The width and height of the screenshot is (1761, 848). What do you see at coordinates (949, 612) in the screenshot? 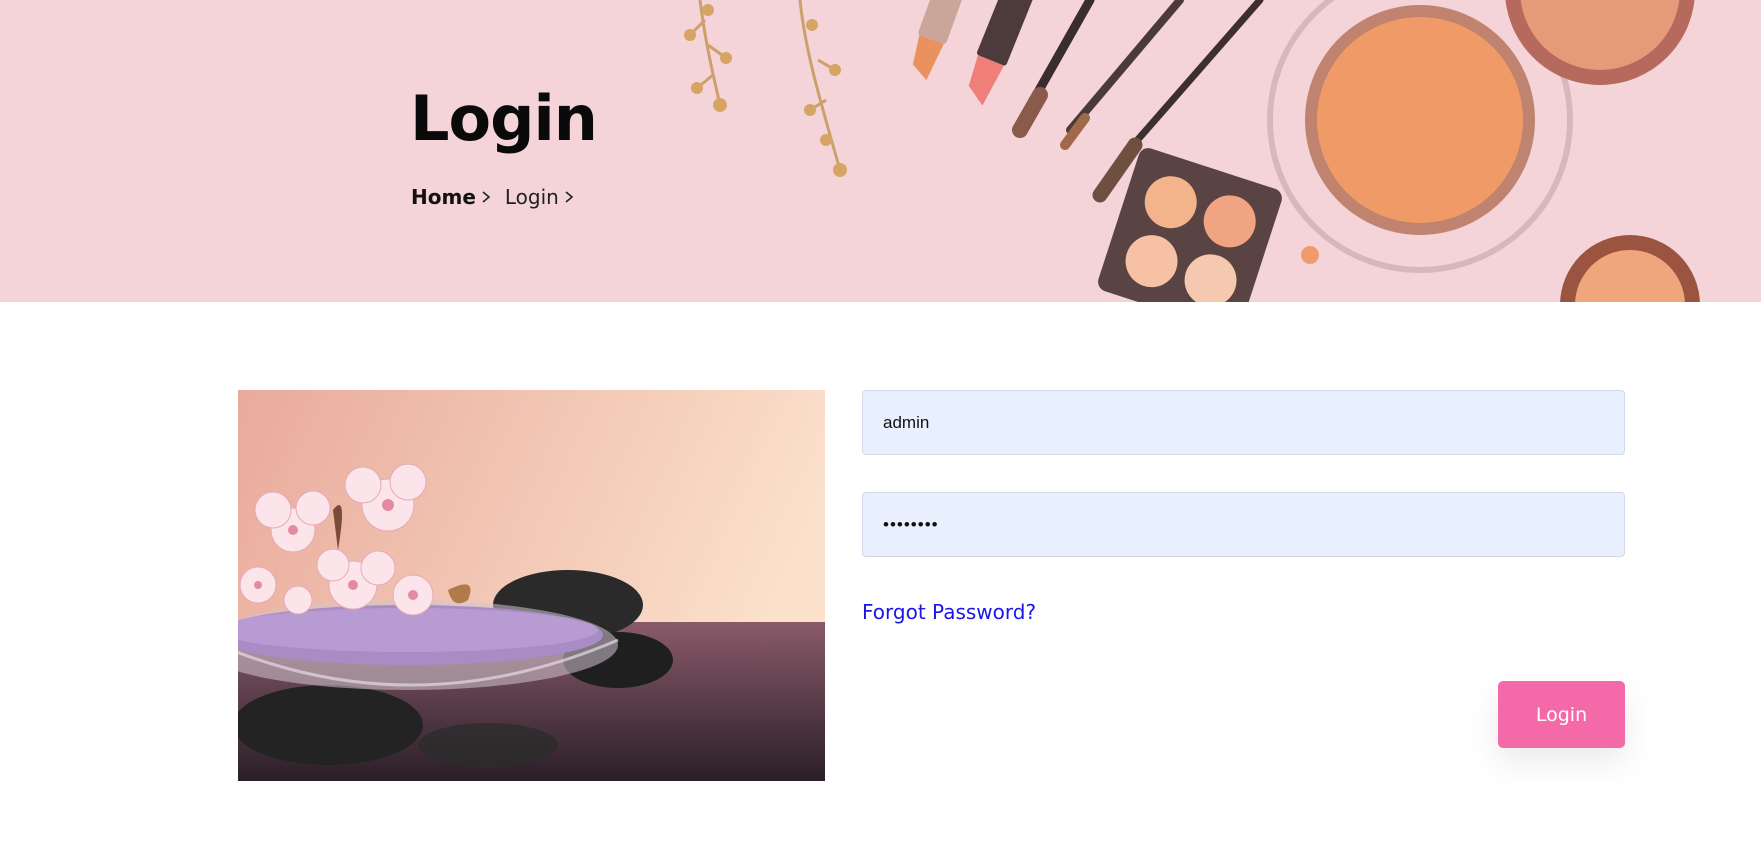
I see `forgot-password-link: Forgot Password?` at bounding box center [949, 612].